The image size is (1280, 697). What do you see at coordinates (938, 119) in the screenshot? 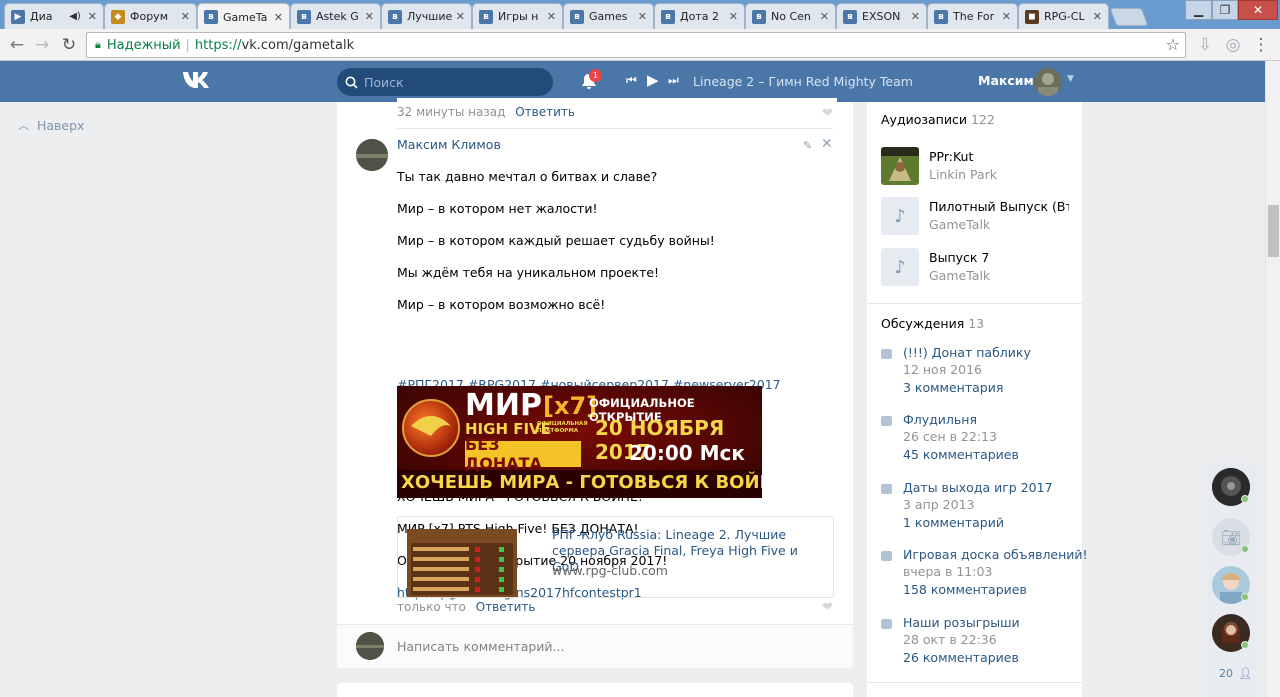
I see `audio-section-header: Аудиозаписи 122` at bounding box center [938, 119].